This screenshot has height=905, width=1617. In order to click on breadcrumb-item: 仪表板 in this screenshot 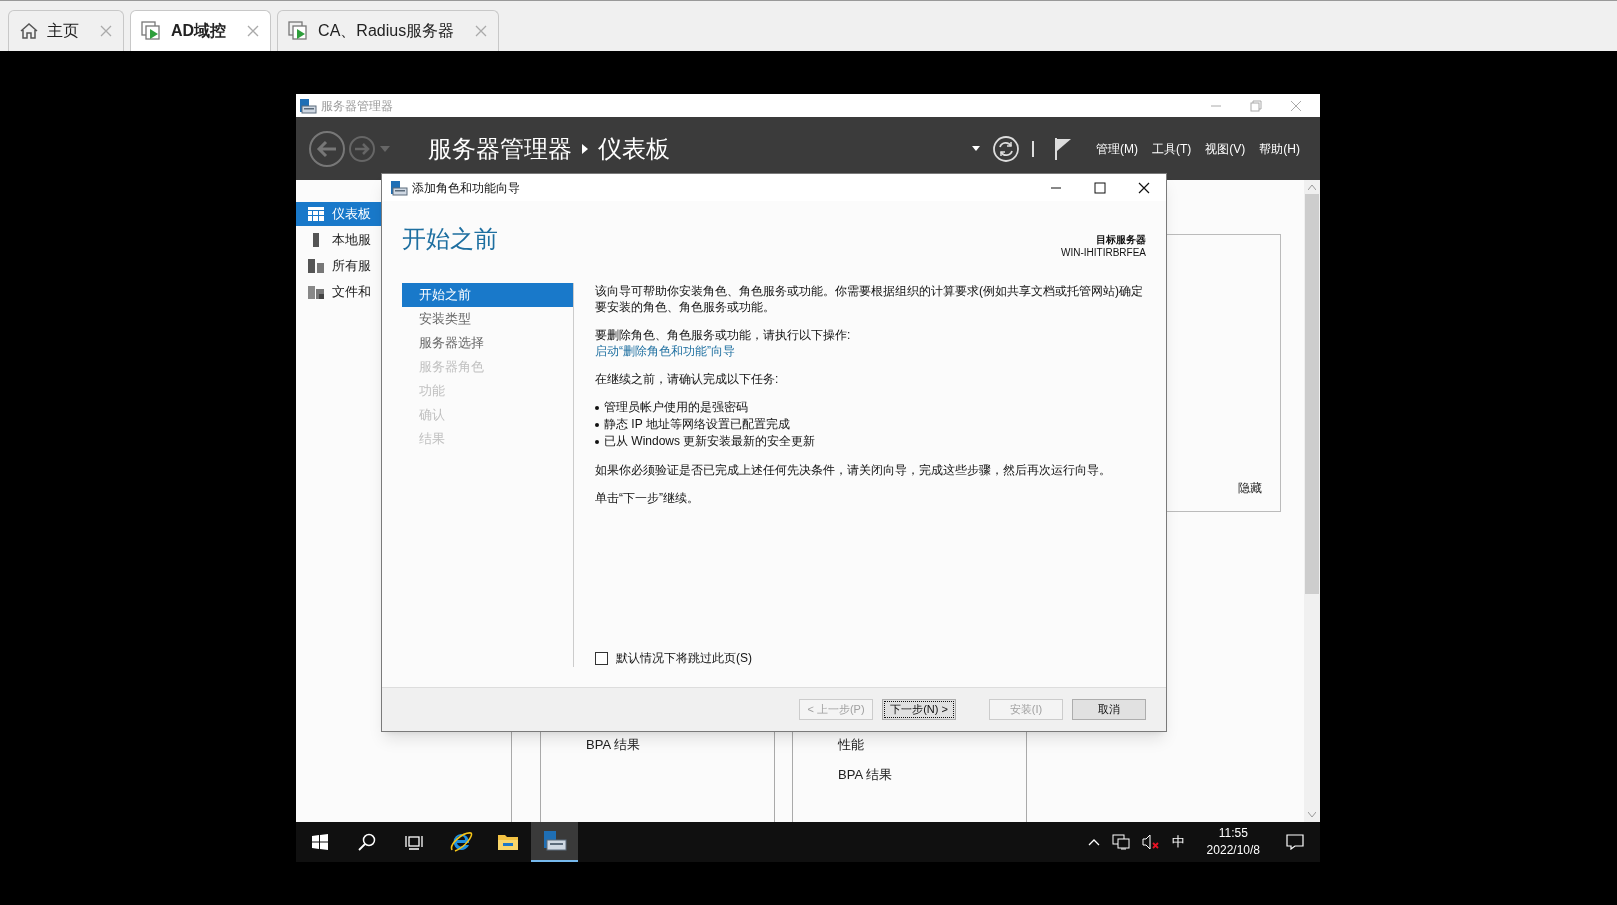, I will do `click(634, 148)`.